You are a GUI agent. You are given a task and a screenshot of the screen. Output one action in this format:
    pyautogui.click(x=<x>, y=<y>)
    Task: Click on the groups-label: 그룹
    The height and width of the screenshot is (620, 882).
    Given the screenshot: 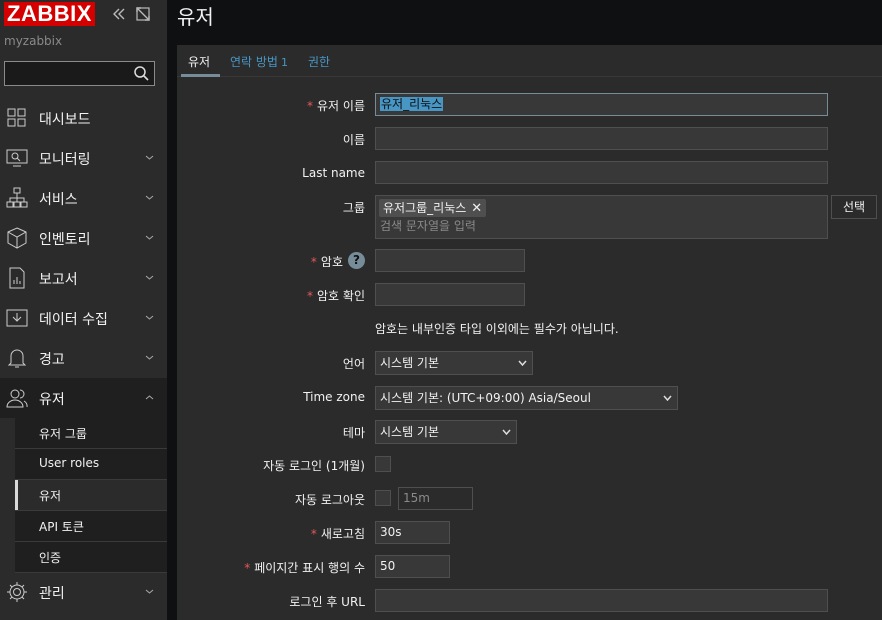 What is the action you would take?
    pyautogui.click(x=353, y=208)
    